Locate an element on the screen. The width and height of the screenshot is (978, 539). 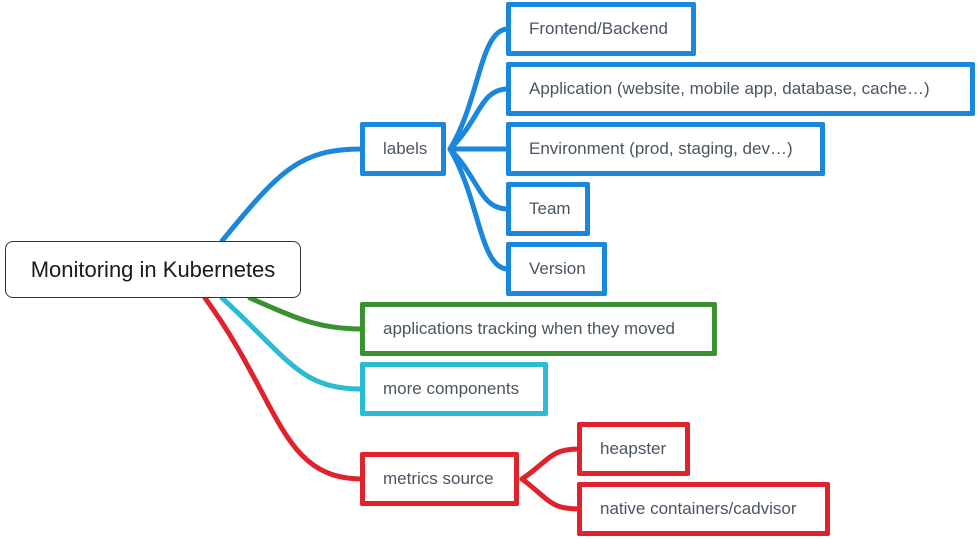
root-node-label: Monitoring in Kubernetes is located at coordinates (153, 269).